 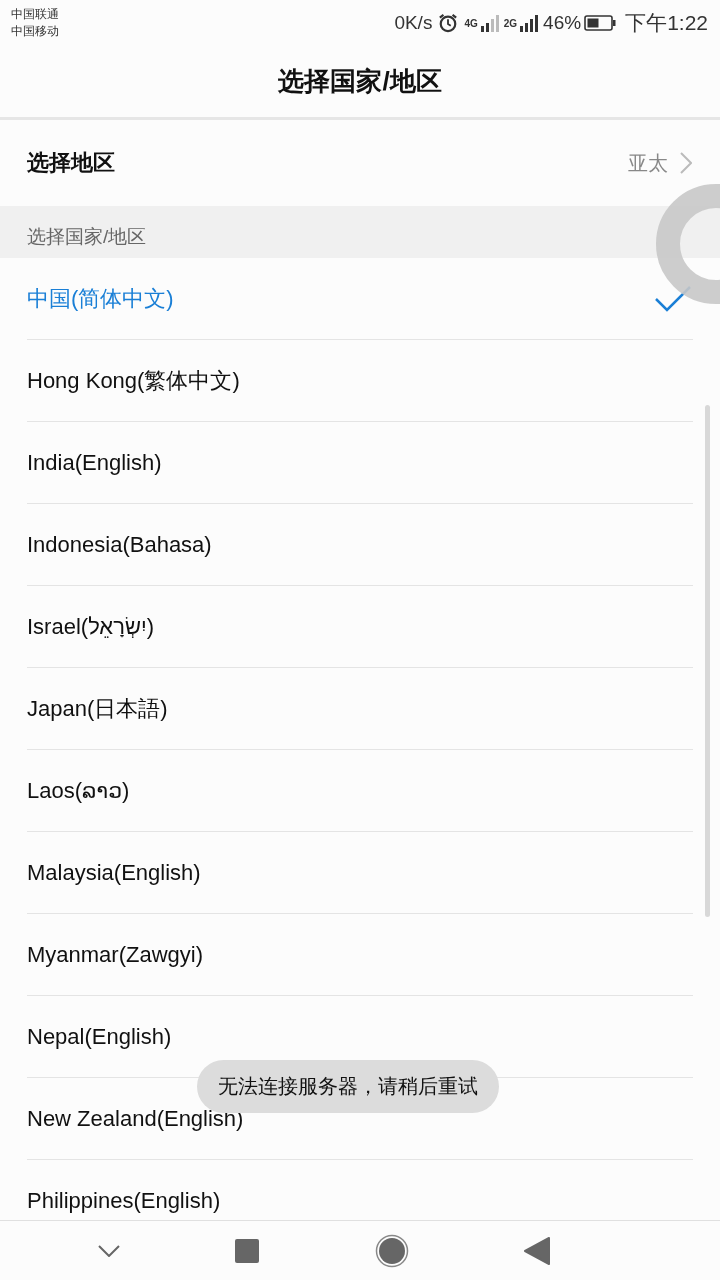 What do you see at coordinates (391, 1250) in the screenshot?
I see `home-icon` at bounding box center [391, 1250].